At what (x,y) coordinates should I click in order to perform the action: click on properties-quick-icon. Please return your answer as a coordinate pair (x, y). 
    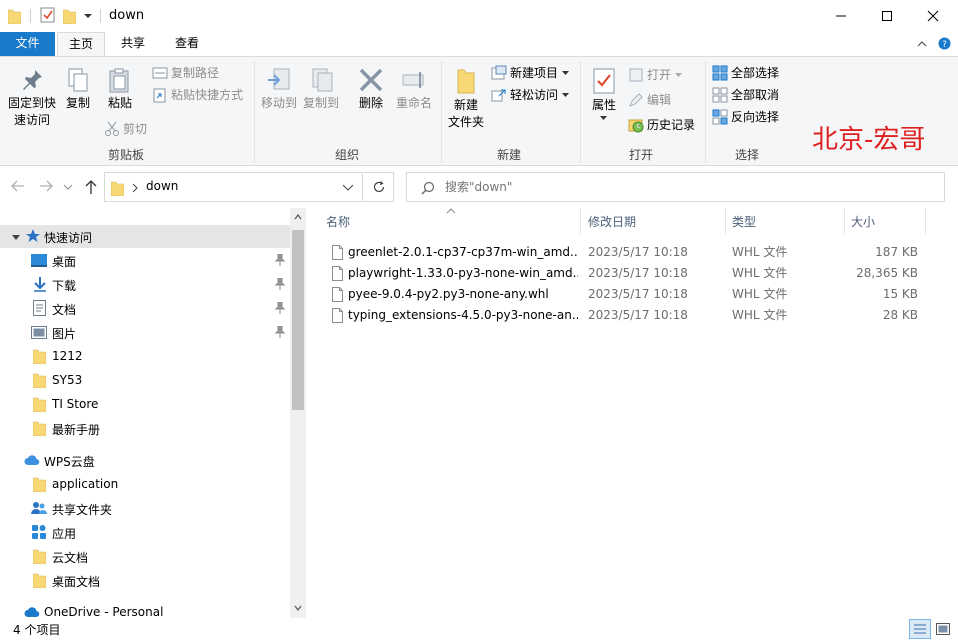
    Looking at the image, I should click on (47, 15).